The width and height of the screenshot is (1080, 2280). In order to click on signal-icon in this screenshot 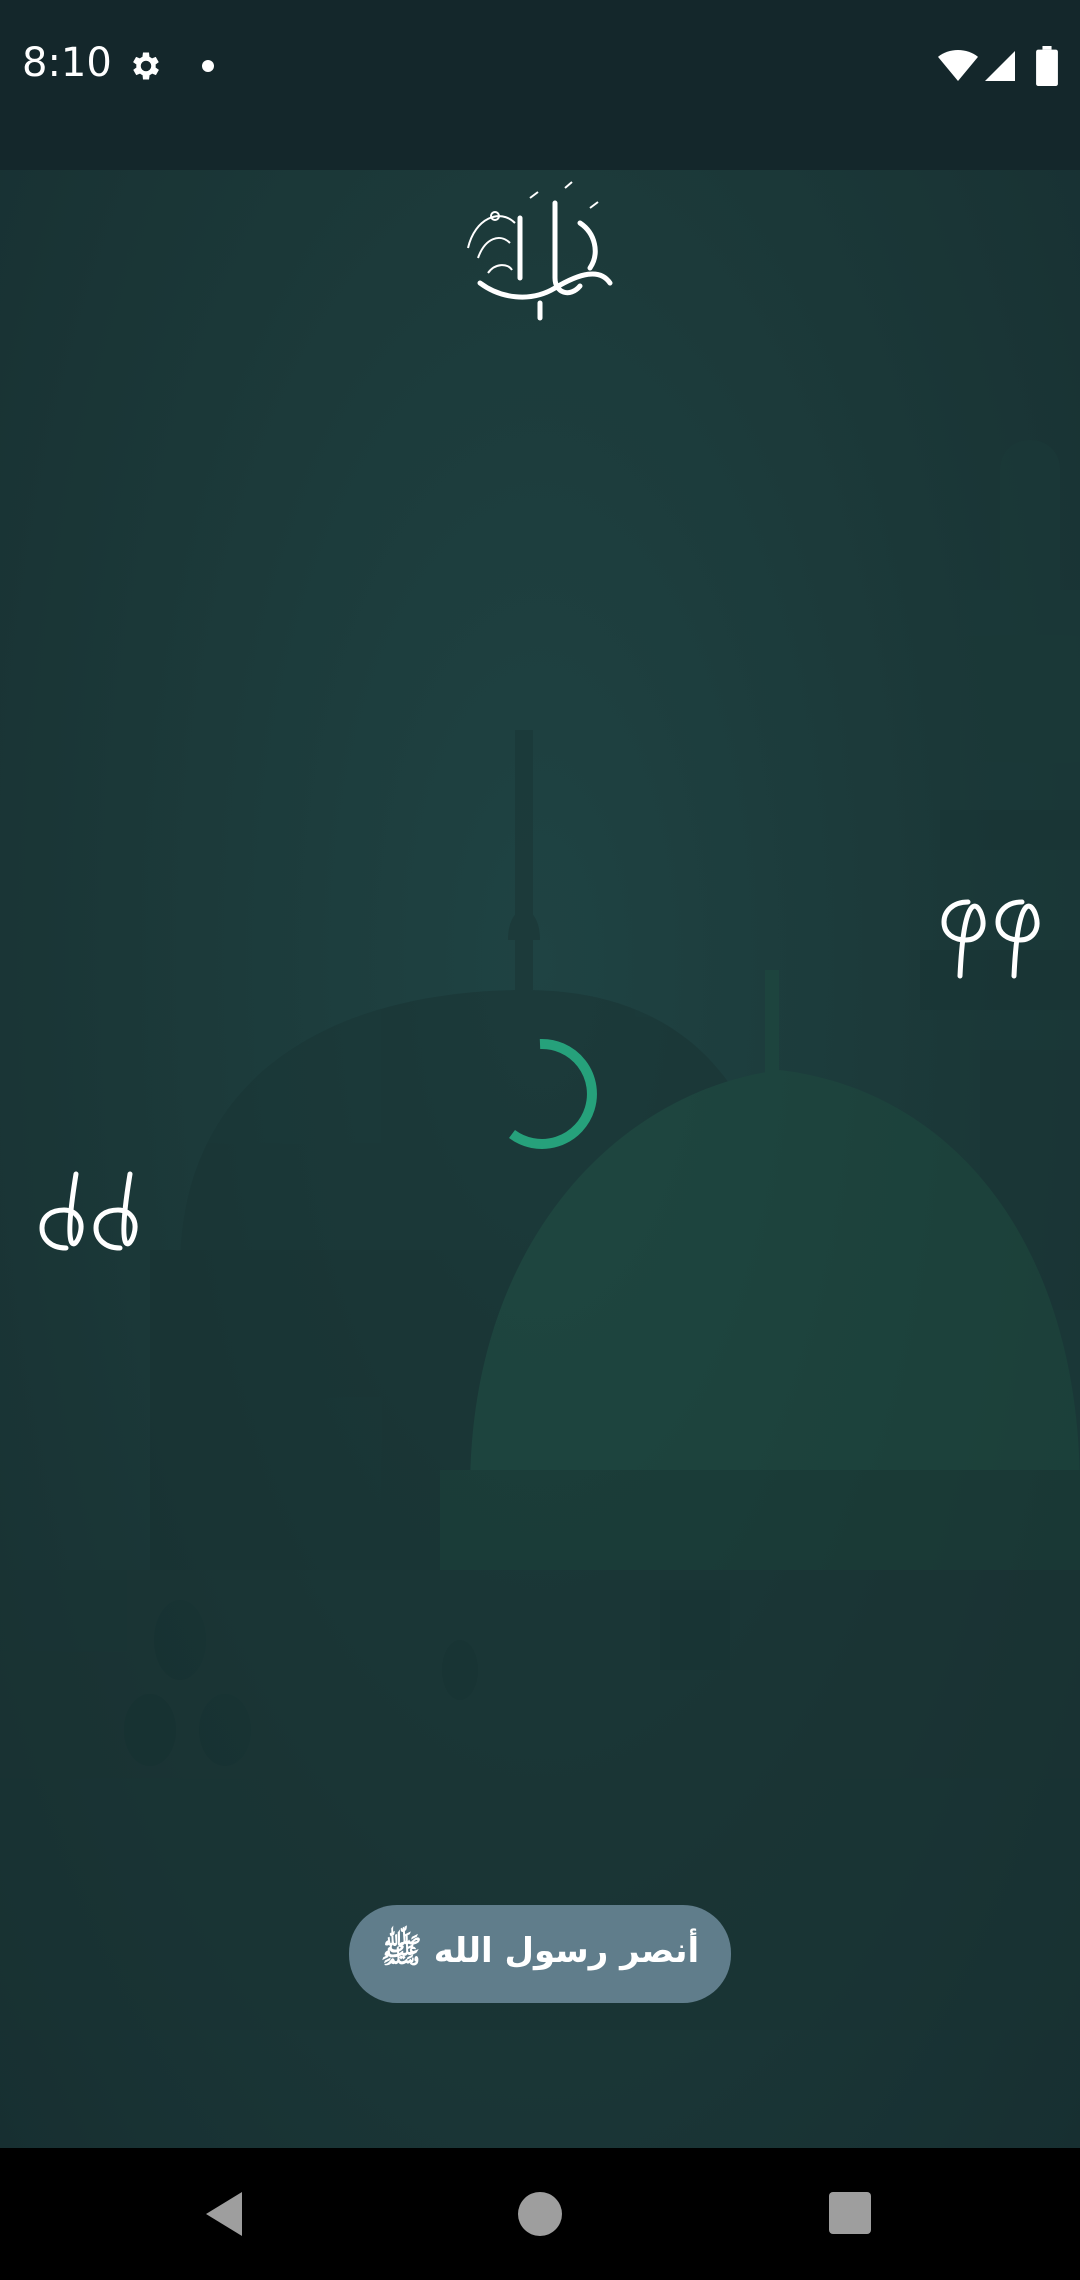, I will do `click(1000, 66)`.